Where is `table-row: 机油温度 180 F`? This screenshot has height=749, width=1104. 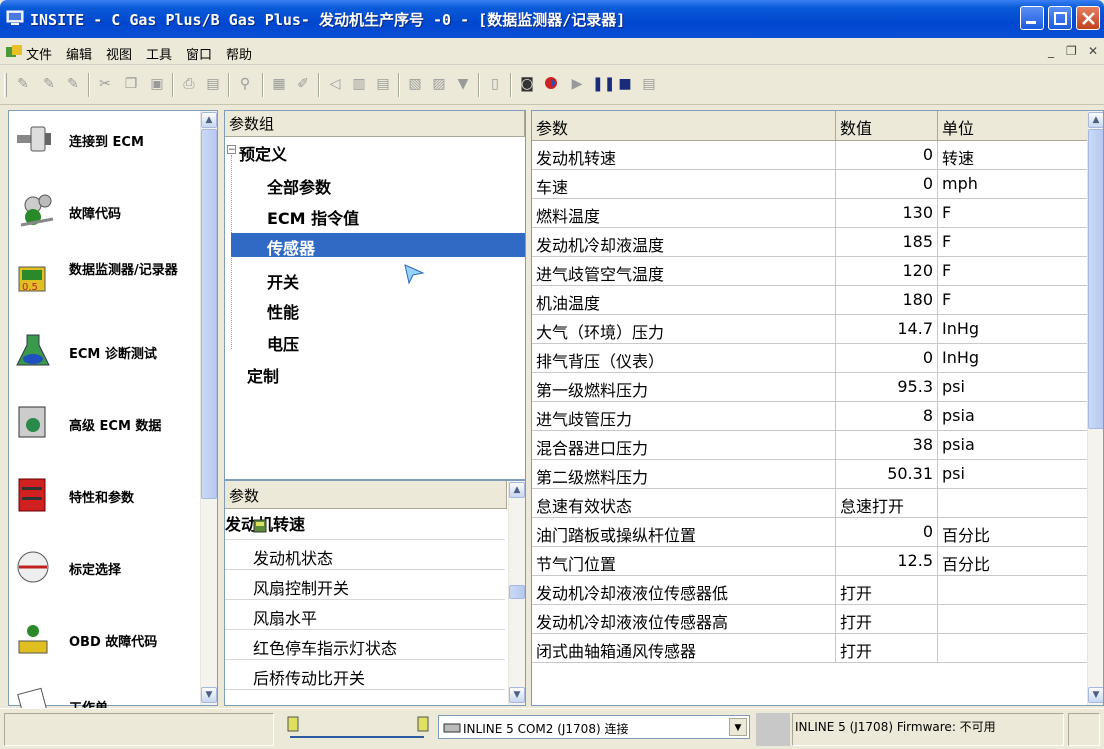 table-row: 机油温度 180 F is located at coordinates (810, 300).